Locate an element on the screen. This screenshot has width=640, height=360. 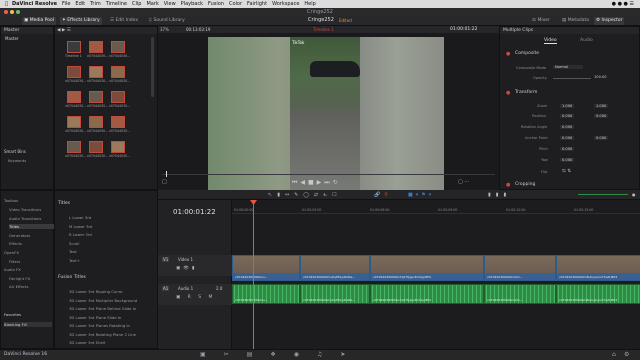
yaw-field: 0.000 is located at coordinates (567, 160).